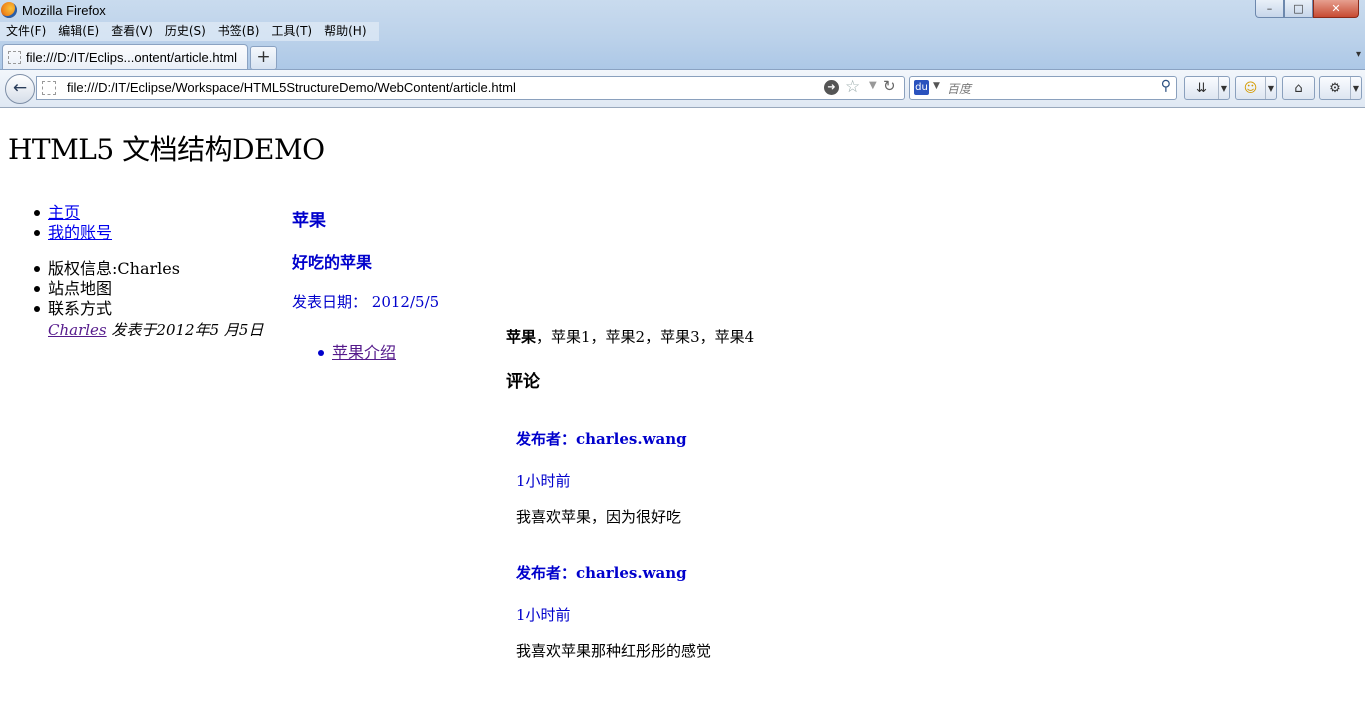  What do you see at coordinates (106, 269) in the screenshot?
I see `copyright-item: 版权信息:Charles` at bounding box center [106, 269].